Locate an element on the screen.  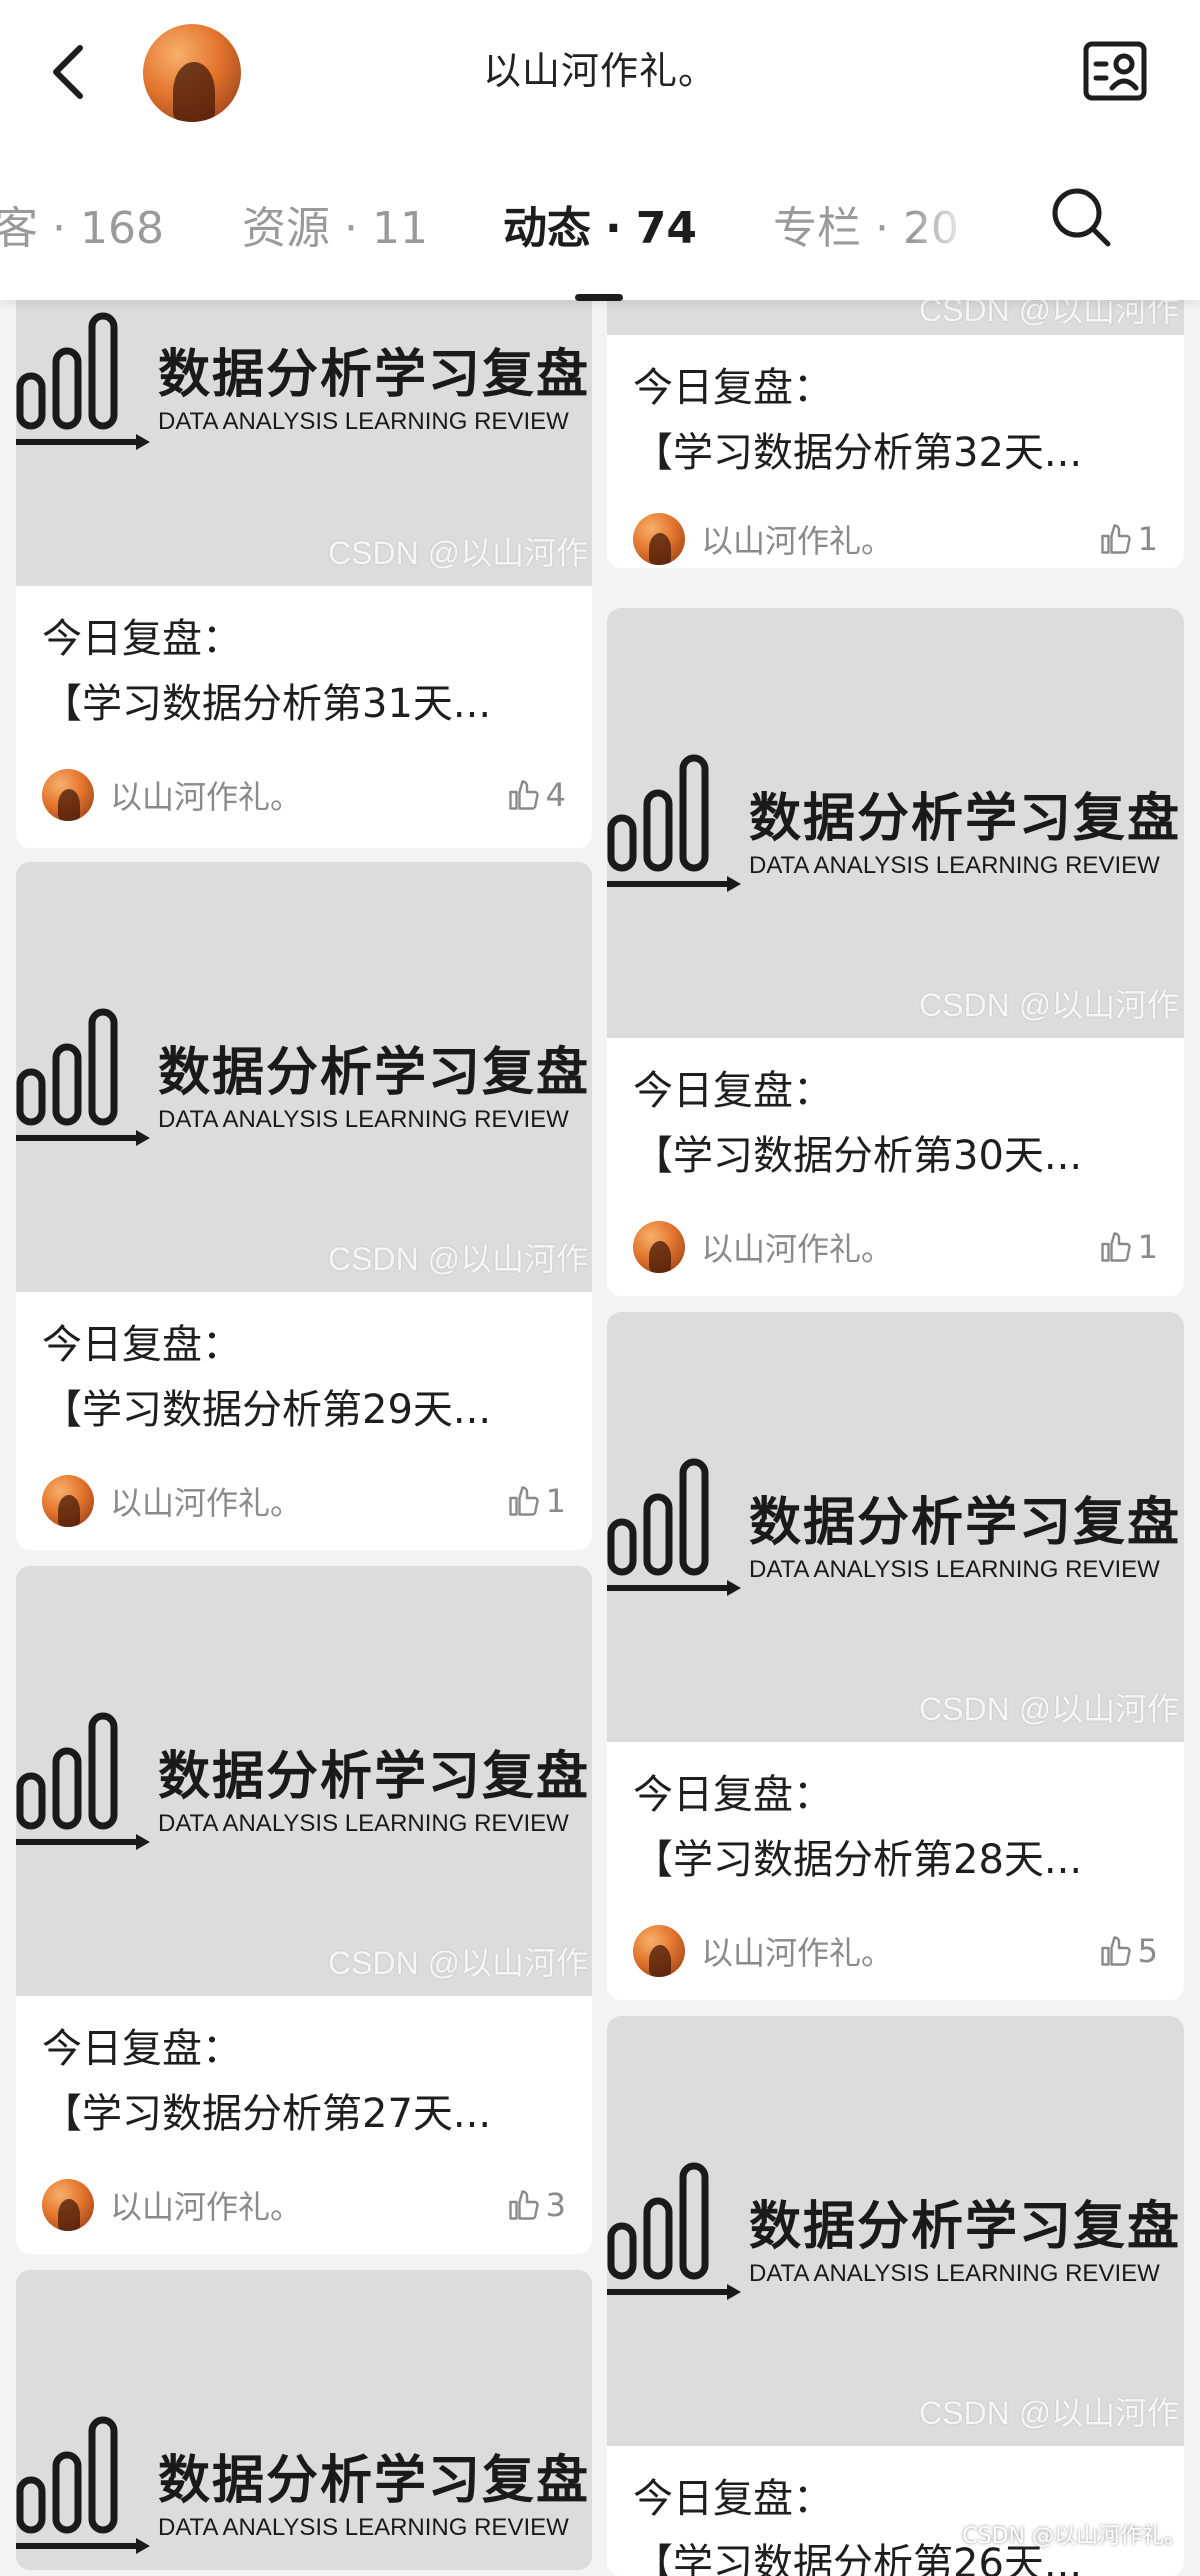
contact-card-icon is located at coordinates (1115, 71).